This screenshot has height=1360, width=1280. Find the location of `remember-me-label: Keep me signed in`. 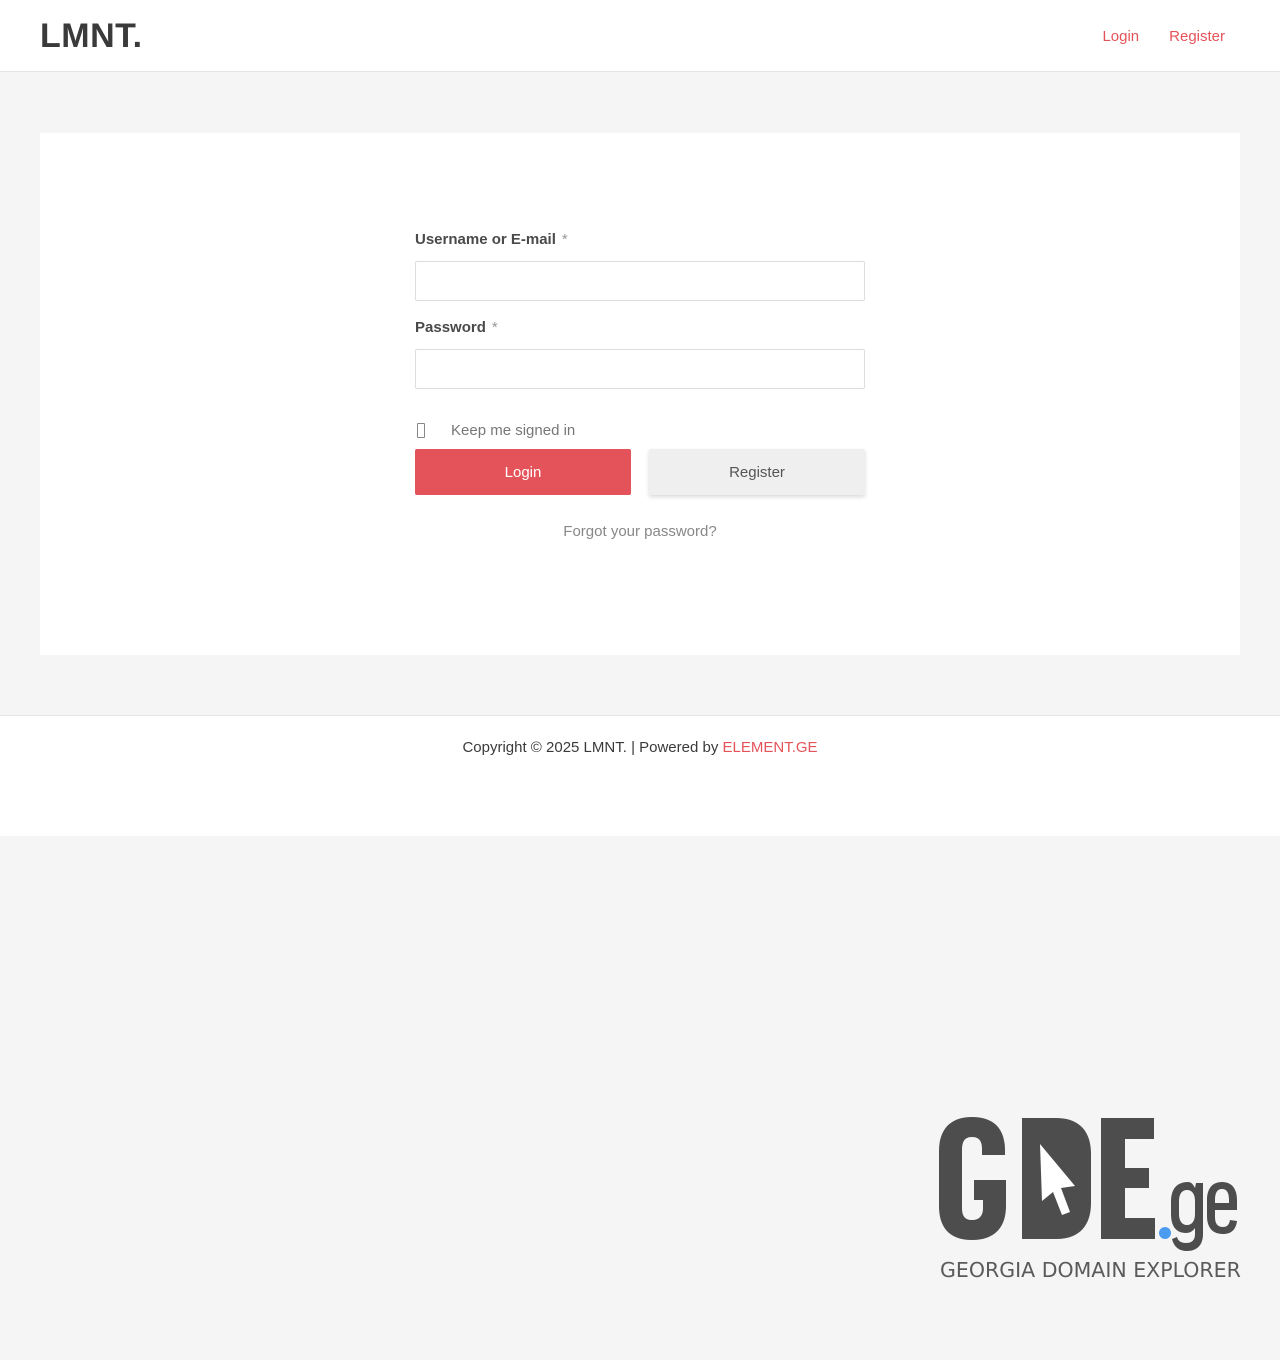

remember-me-label: Keep me signed in is located at coordinates (513, 430).